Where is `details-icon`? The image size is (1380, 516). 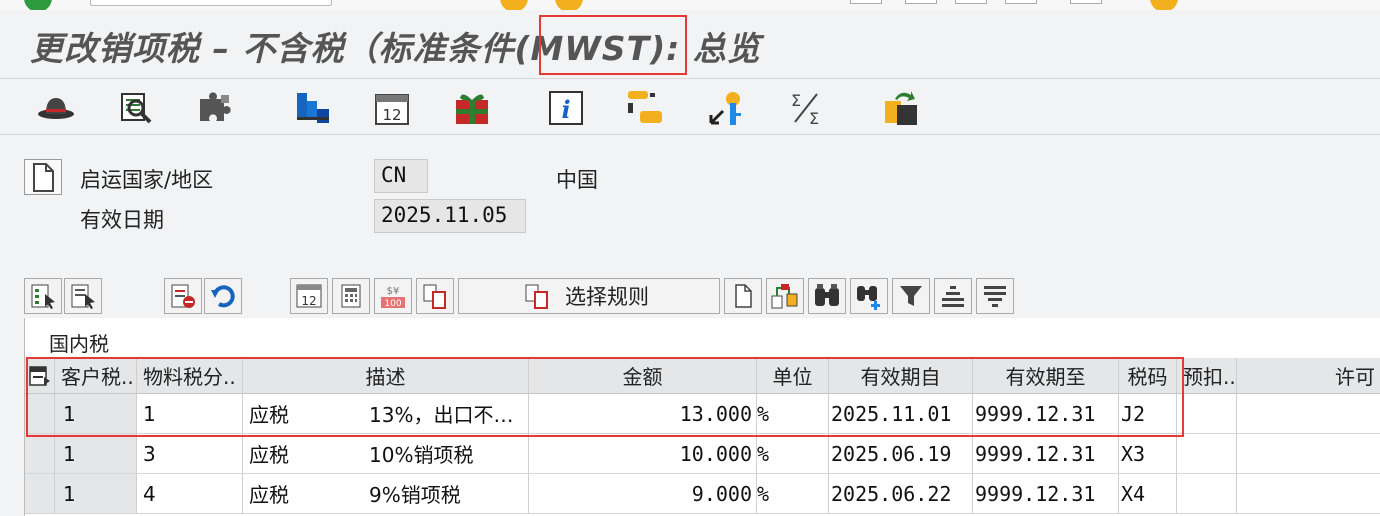
details-icon is located at coordinates (43, 296).